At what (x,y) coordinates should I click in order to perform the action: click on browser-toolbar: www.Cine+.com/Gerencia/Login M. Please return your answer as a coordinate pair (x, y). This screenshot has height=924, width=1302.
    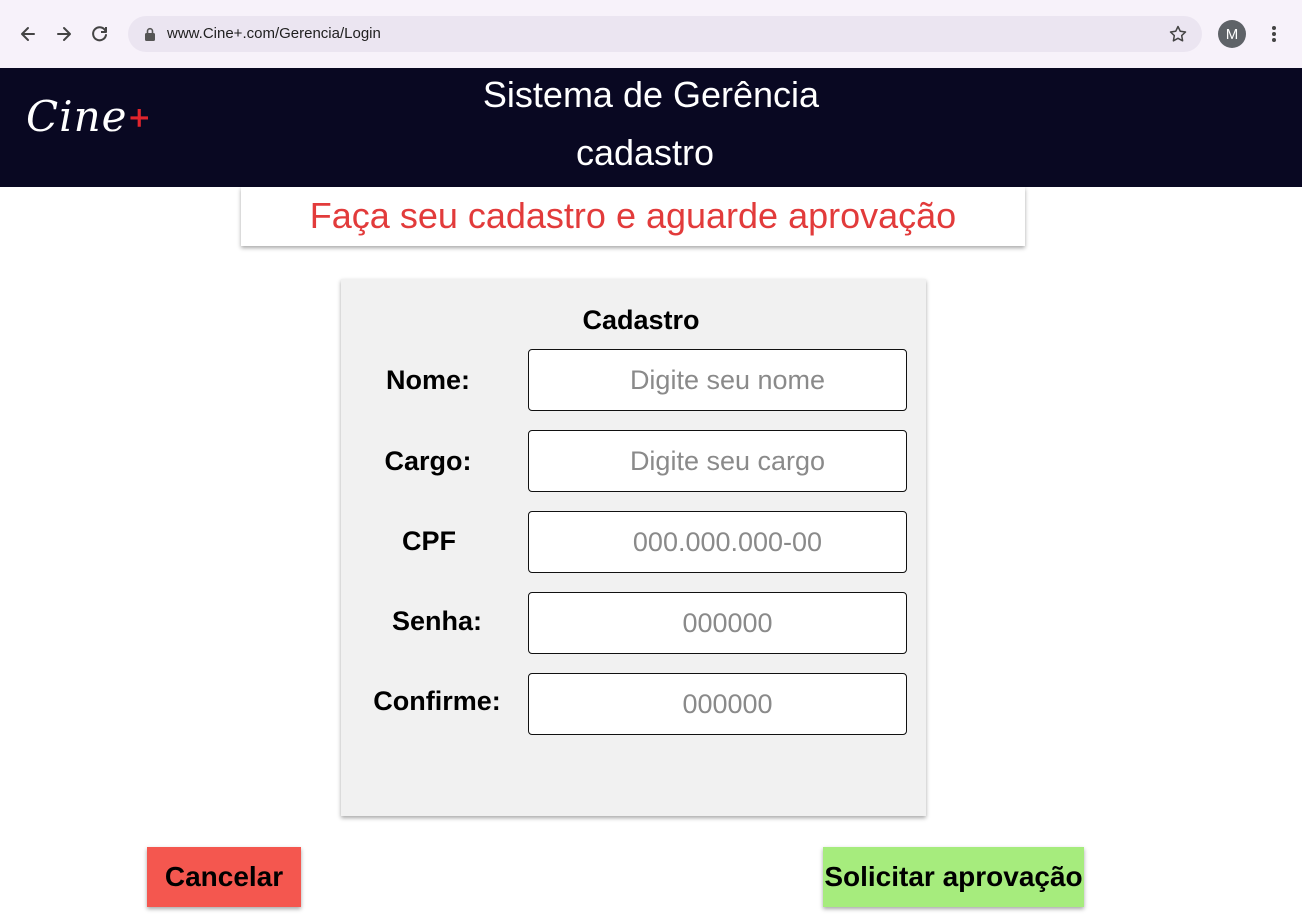
    Looking at the image, I should click on (651, 34).